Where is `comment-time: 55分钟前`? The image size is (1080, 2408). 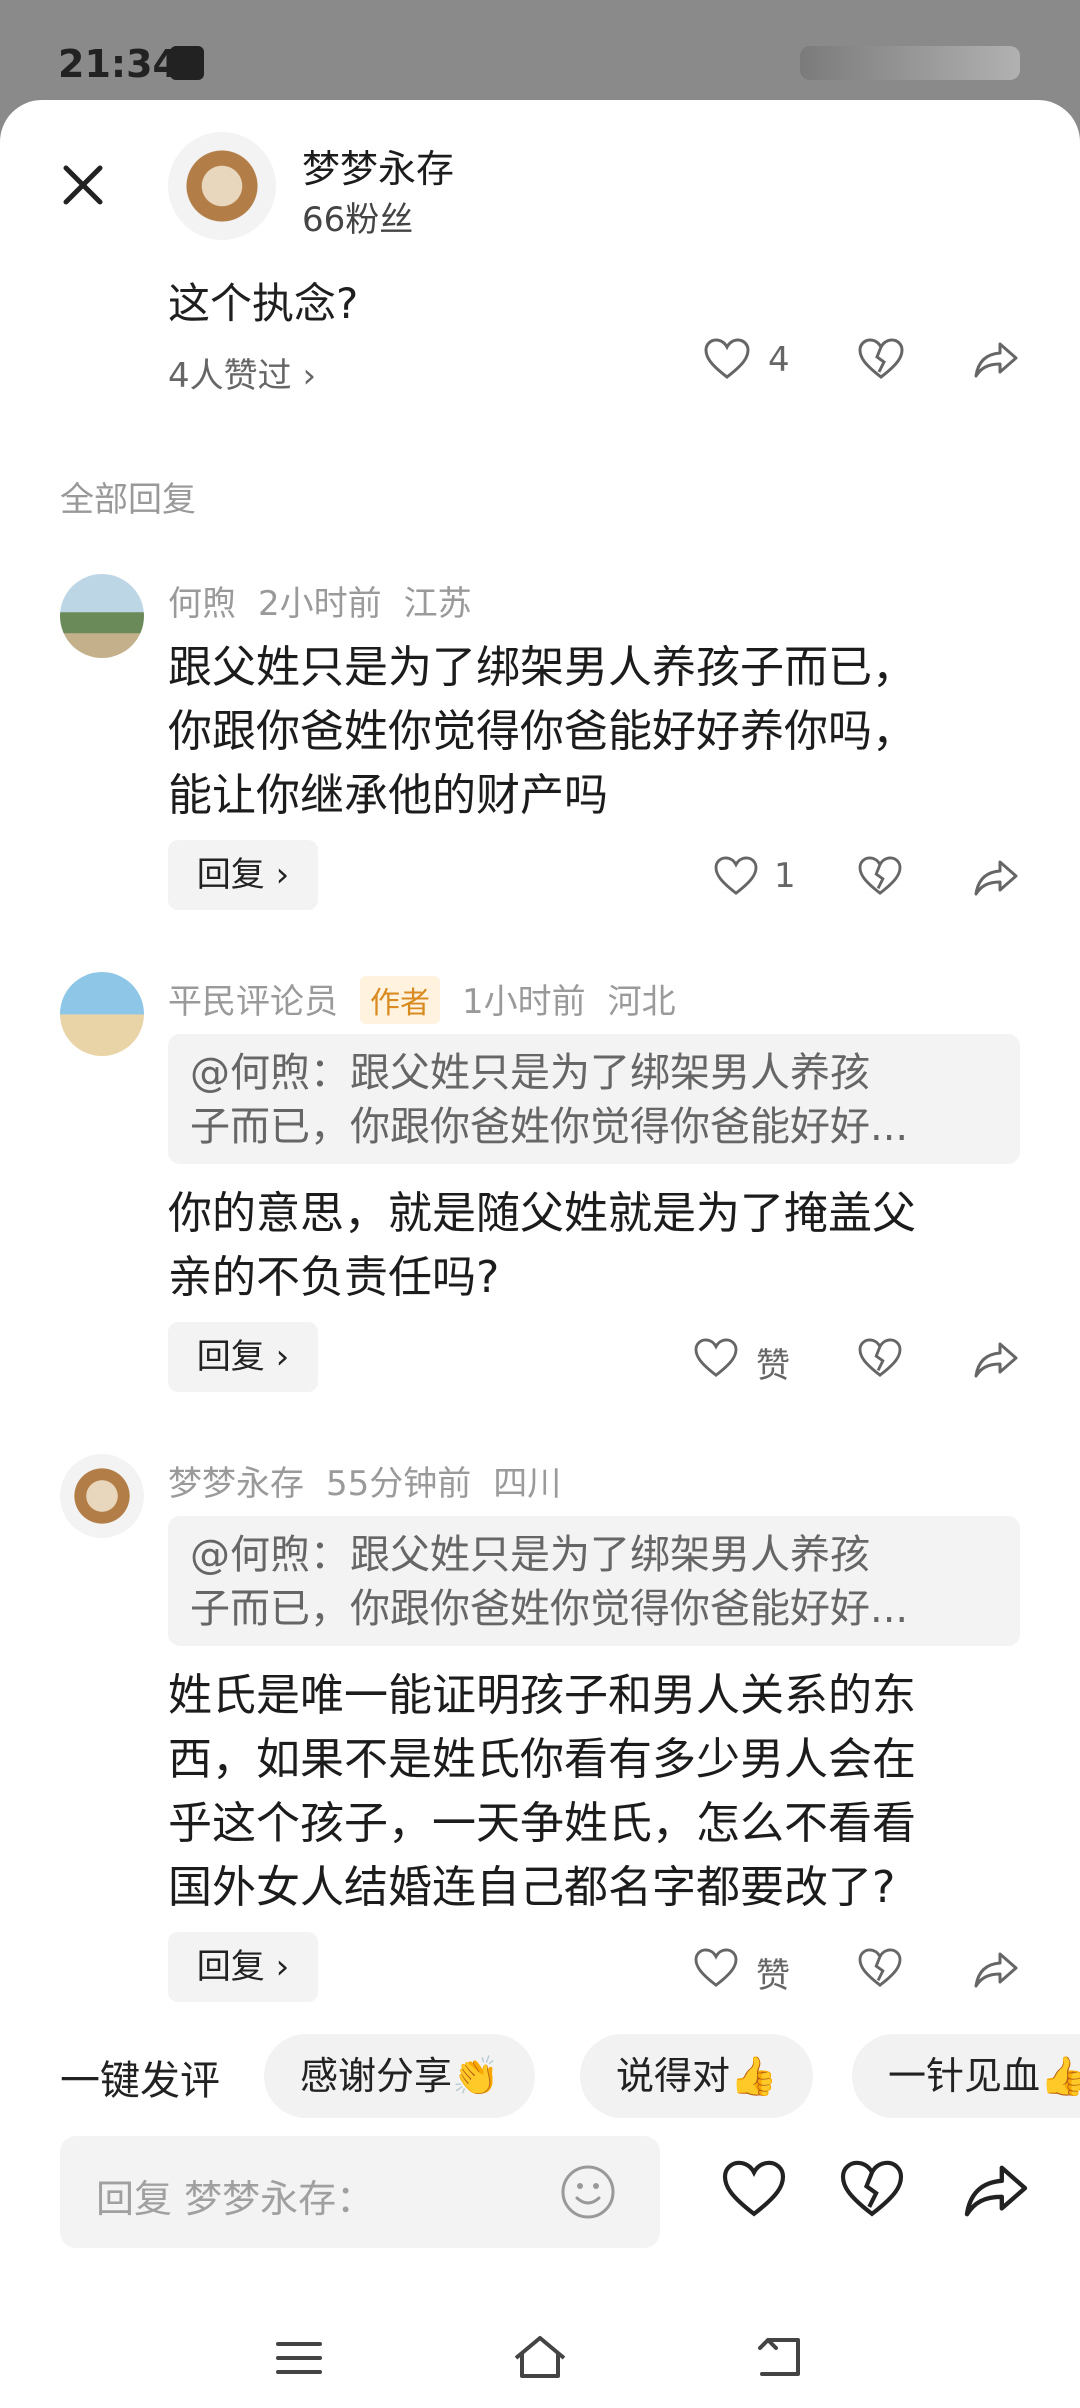
comment-time: 55分钟前 is located at coordinates (399, 1484).